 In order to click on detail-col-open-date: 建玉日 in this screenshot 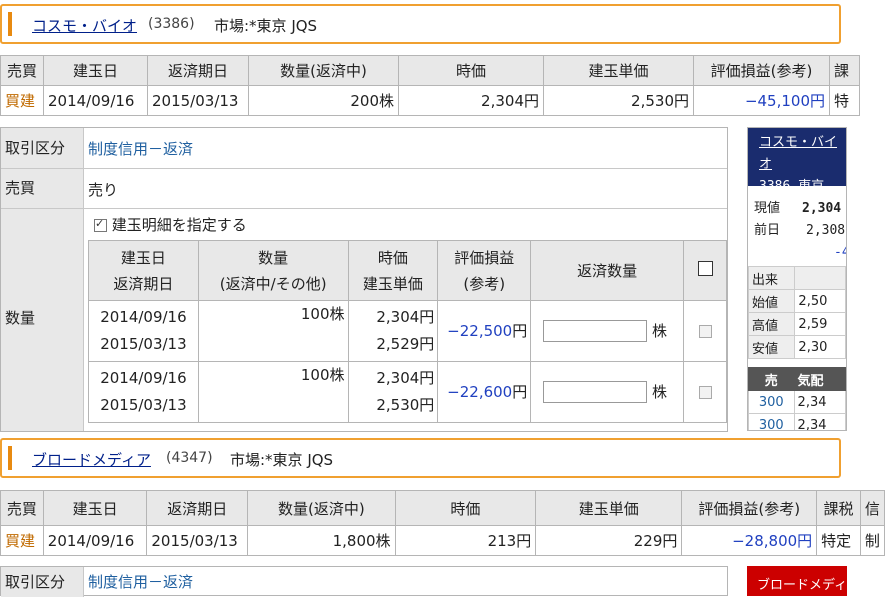, I will do `click(143, 257)`.